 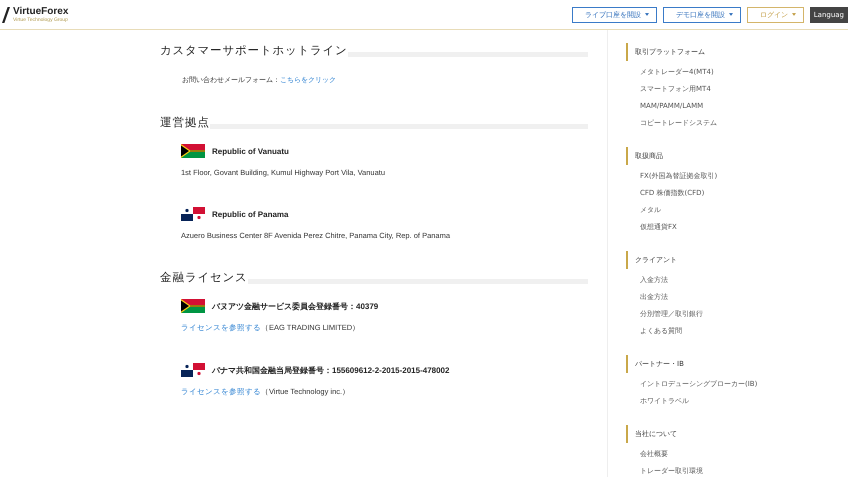 What do you see at coordinates (185, 122) in the screenshot?
I see `section-title: 運営拠点` at bounding box center [185, 122].